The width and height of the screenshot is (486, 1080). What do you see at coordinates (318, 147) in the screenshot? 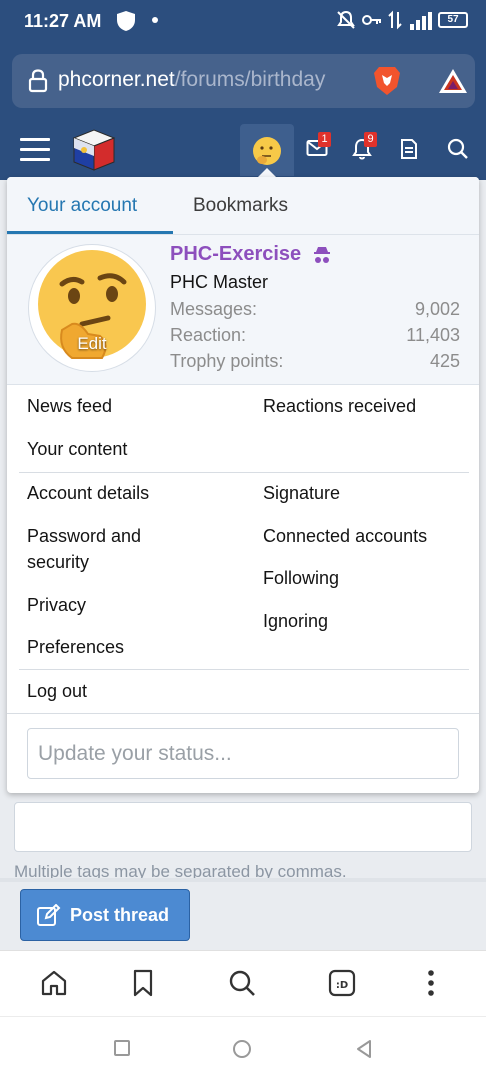
I see `inbox-button: 1` at bounding box center [318, 147].